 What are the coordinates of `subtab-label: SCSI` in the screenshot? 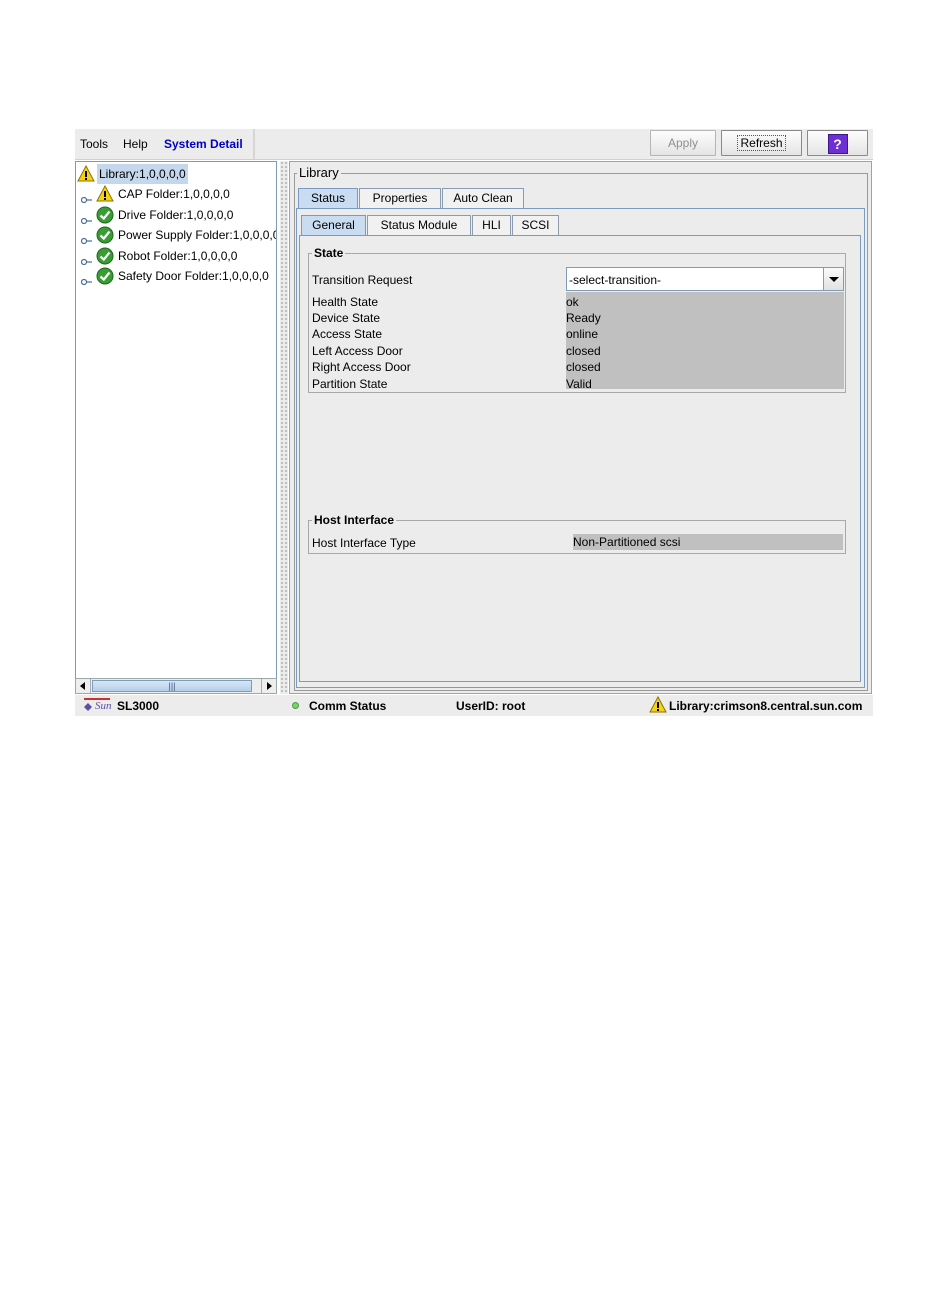 It's located at (535, 225).